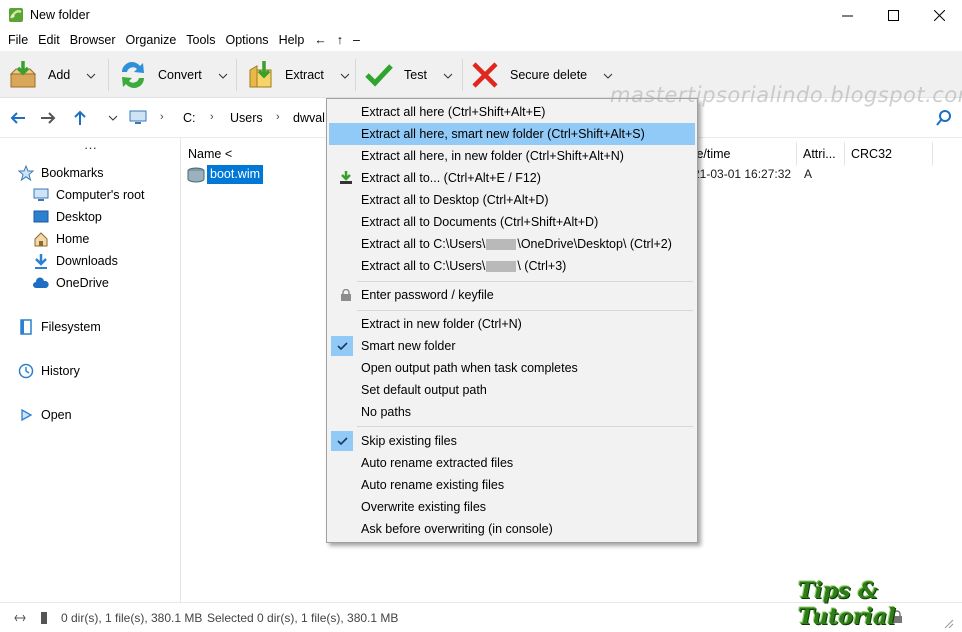 The width and height of the screenshot is (962, 632). I want to click on file-attributes: A, so click(808, 174).